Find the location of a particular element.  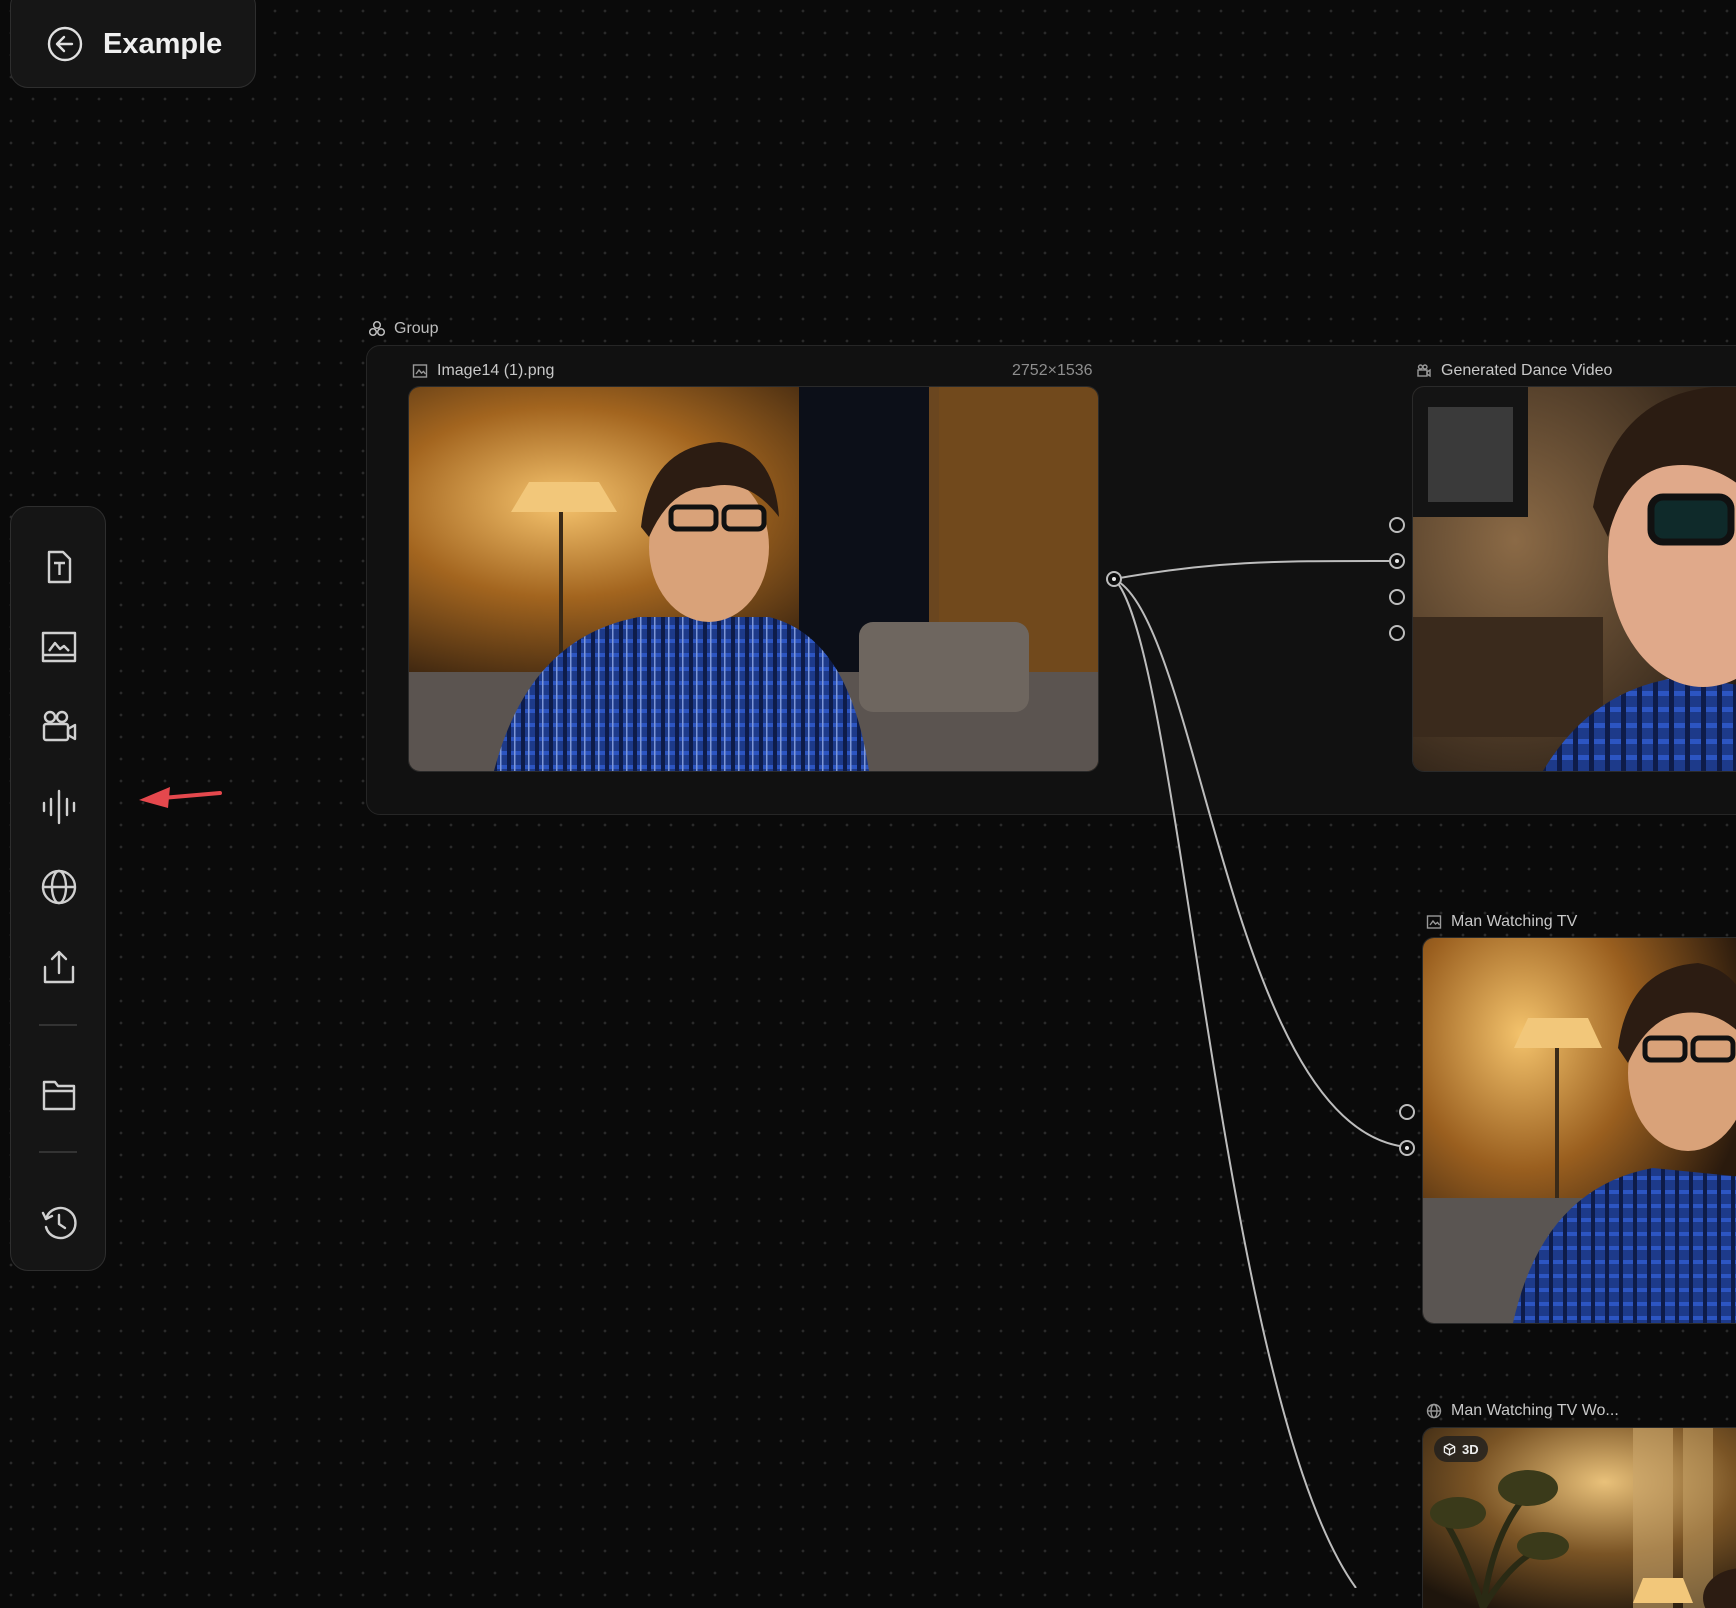

dance-video-preview is located at coordinates (1574, 579).